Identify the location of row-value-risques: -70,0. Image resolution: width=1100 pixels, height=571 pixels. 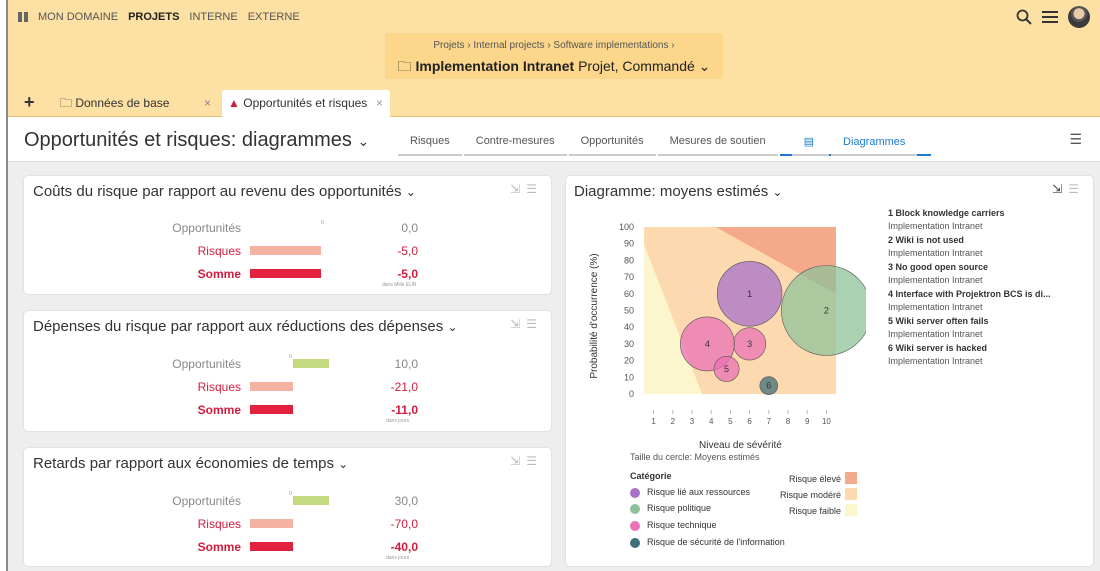
(404, 524).